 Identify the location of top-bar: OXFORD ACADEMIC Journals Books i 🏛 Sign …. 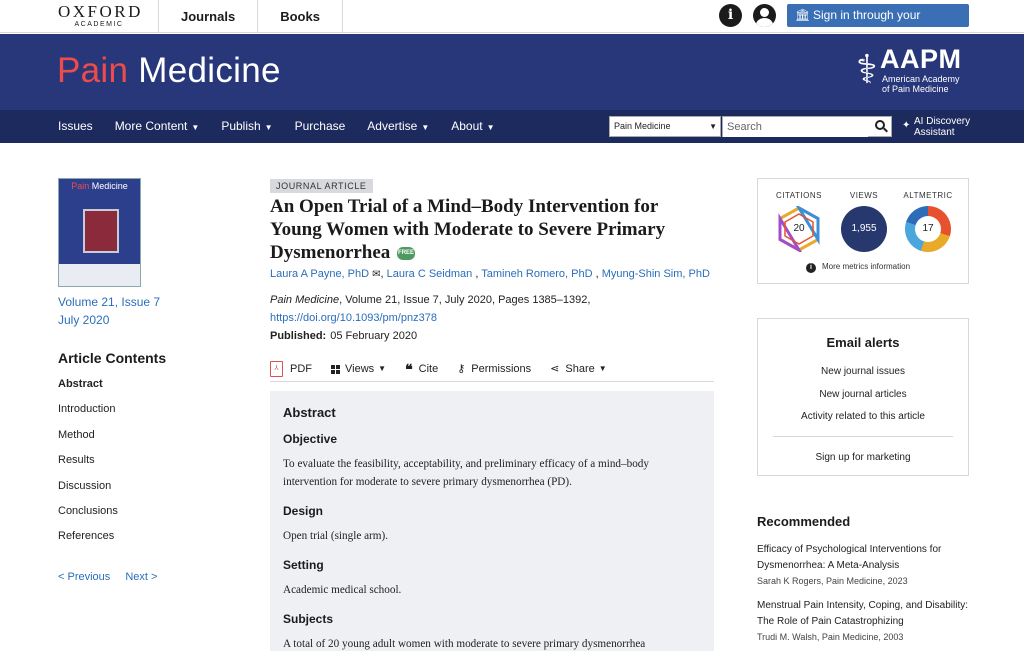
(512, 22).